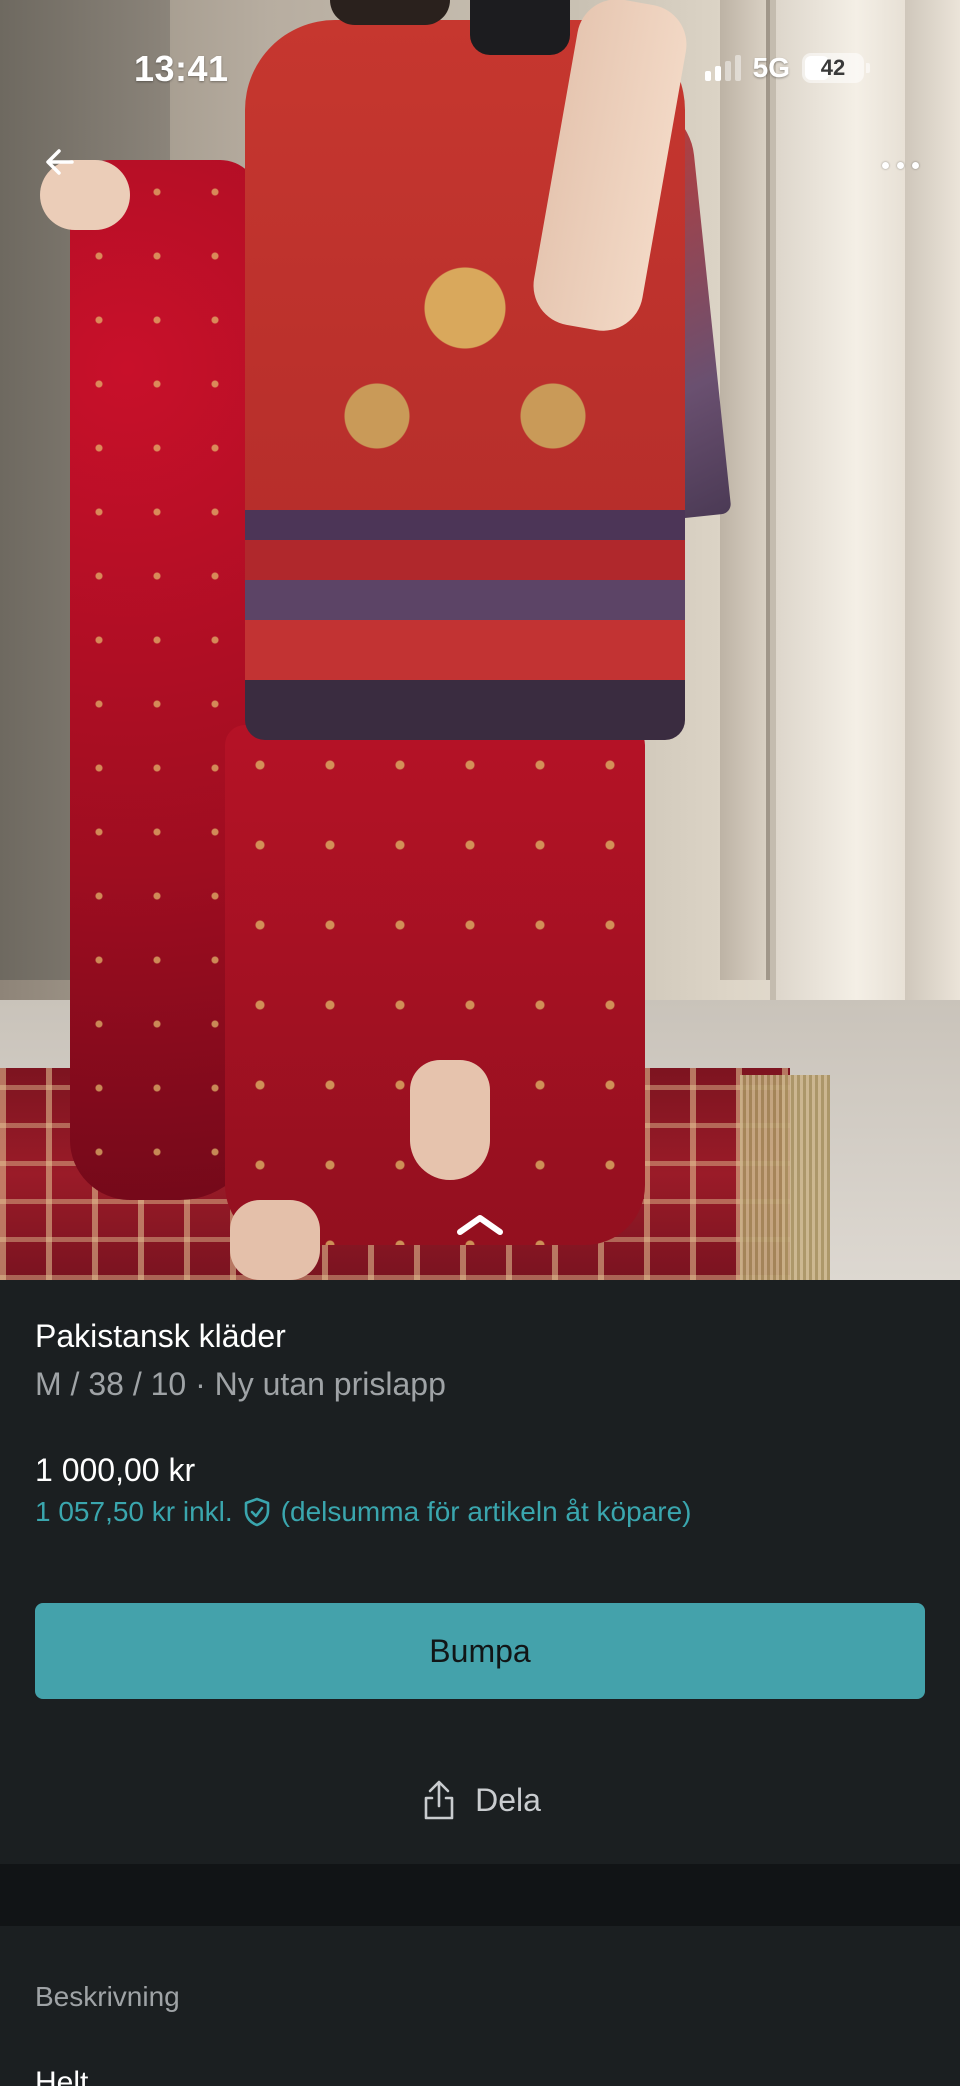 Image resolution: width=960 pixels, height=2086 pixels. What do you see at coordinates (62, 2076) in the screenshot?
I see `description-text: Helt` at bounding box center [62, 2076].